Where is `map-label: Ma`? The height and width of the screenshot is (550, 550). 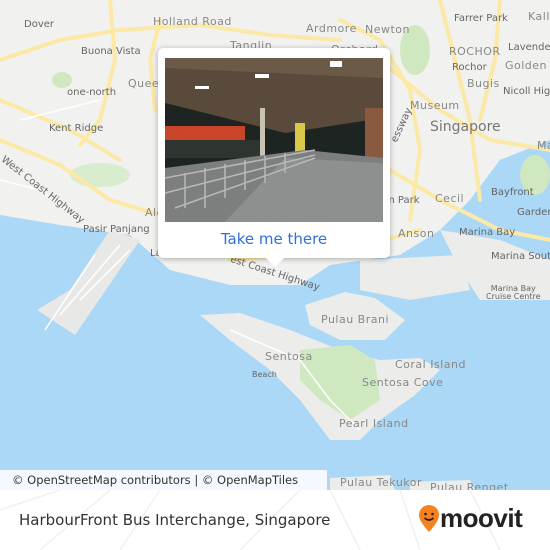 map-label: Ma is located at coordinates (543, 145).